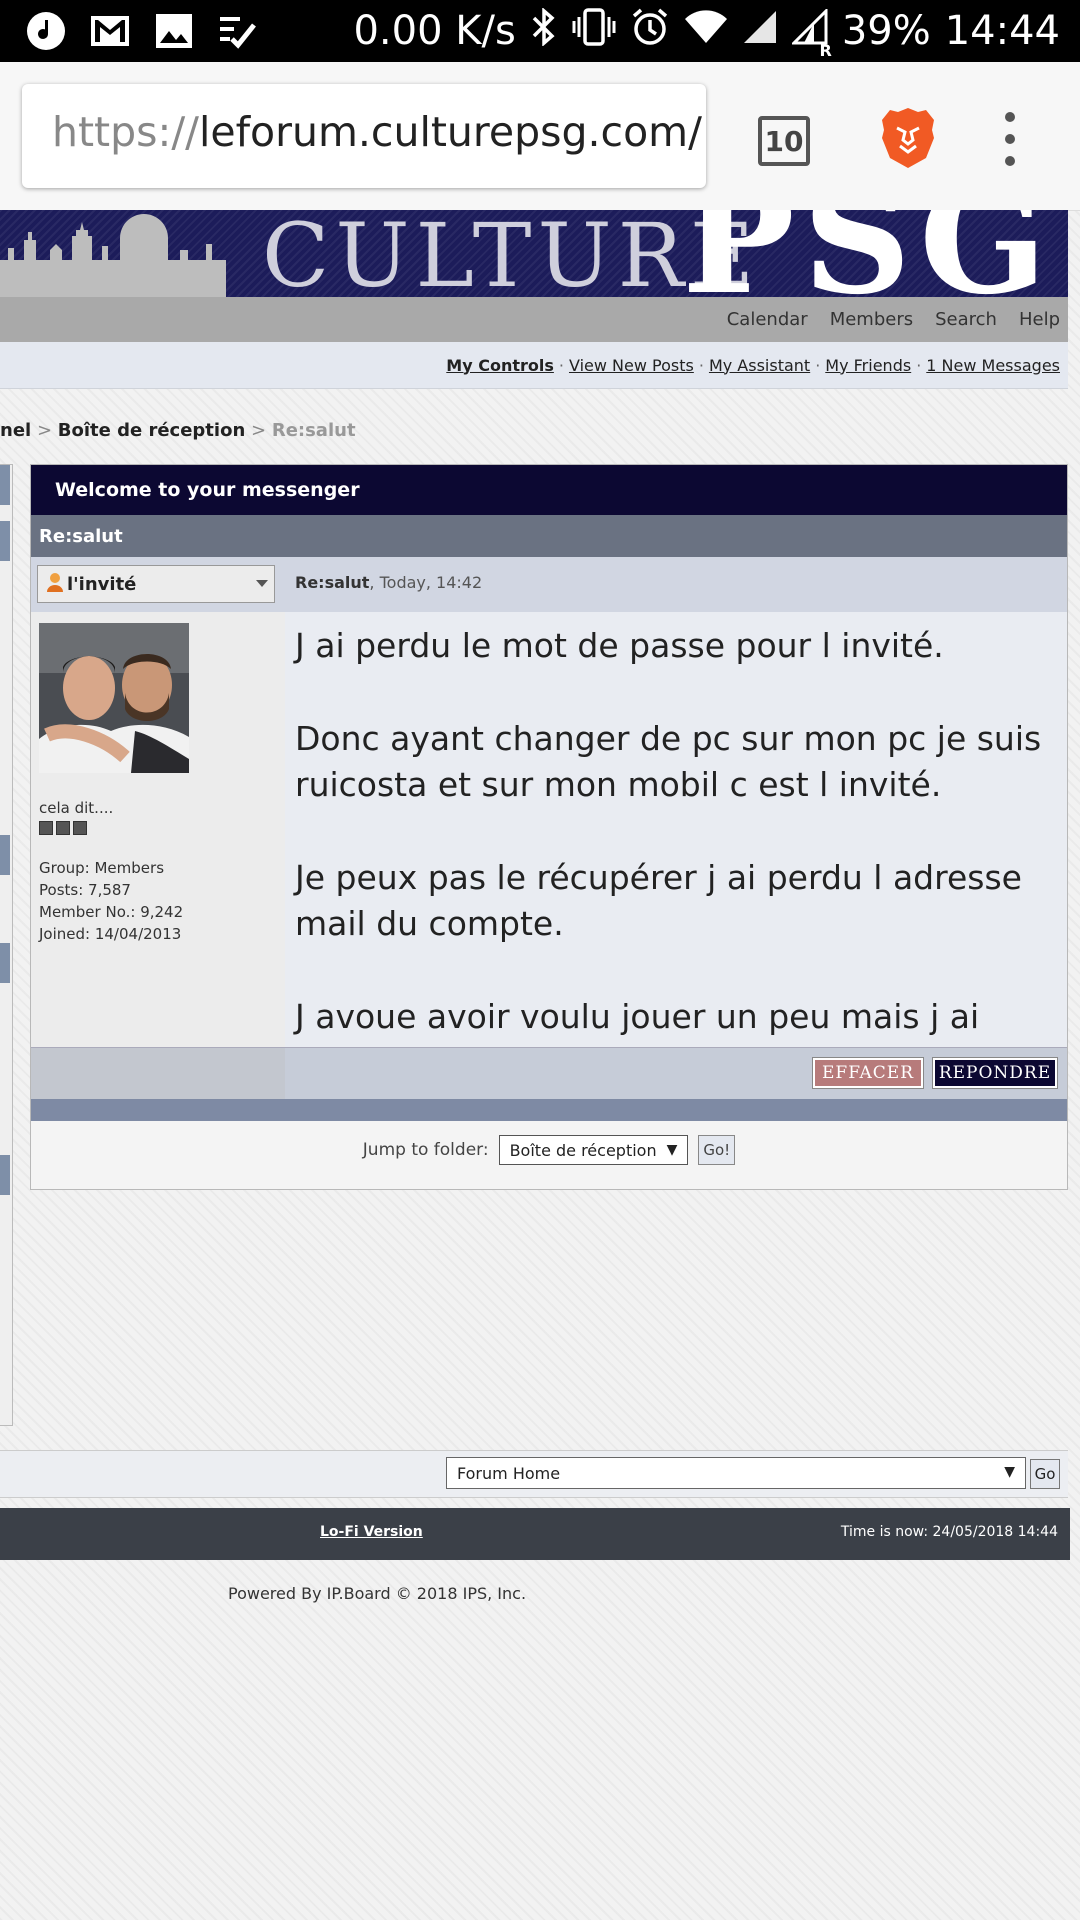 The width and height of the screenshot is (1080, 1920). Describe the element at coordinates (549, 536) in the screenshot. I see `message-subject: Re:salut` at that location.